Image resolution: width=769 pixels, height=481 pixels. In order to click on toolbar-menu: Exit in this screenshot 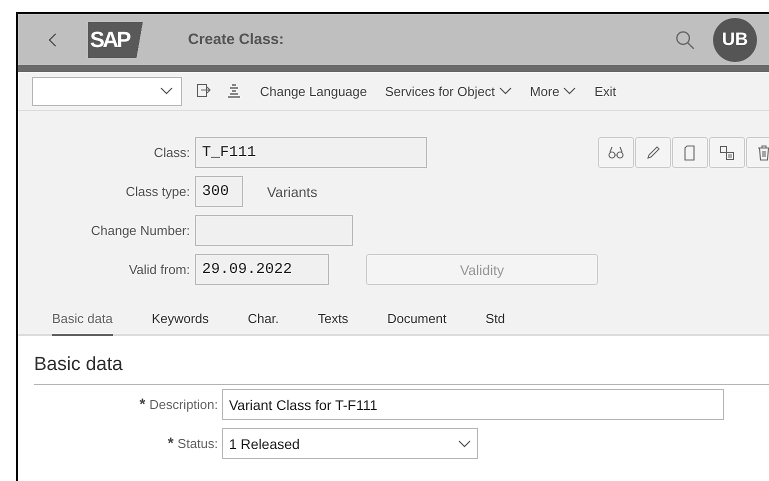, I will do `click(605, 91)`.